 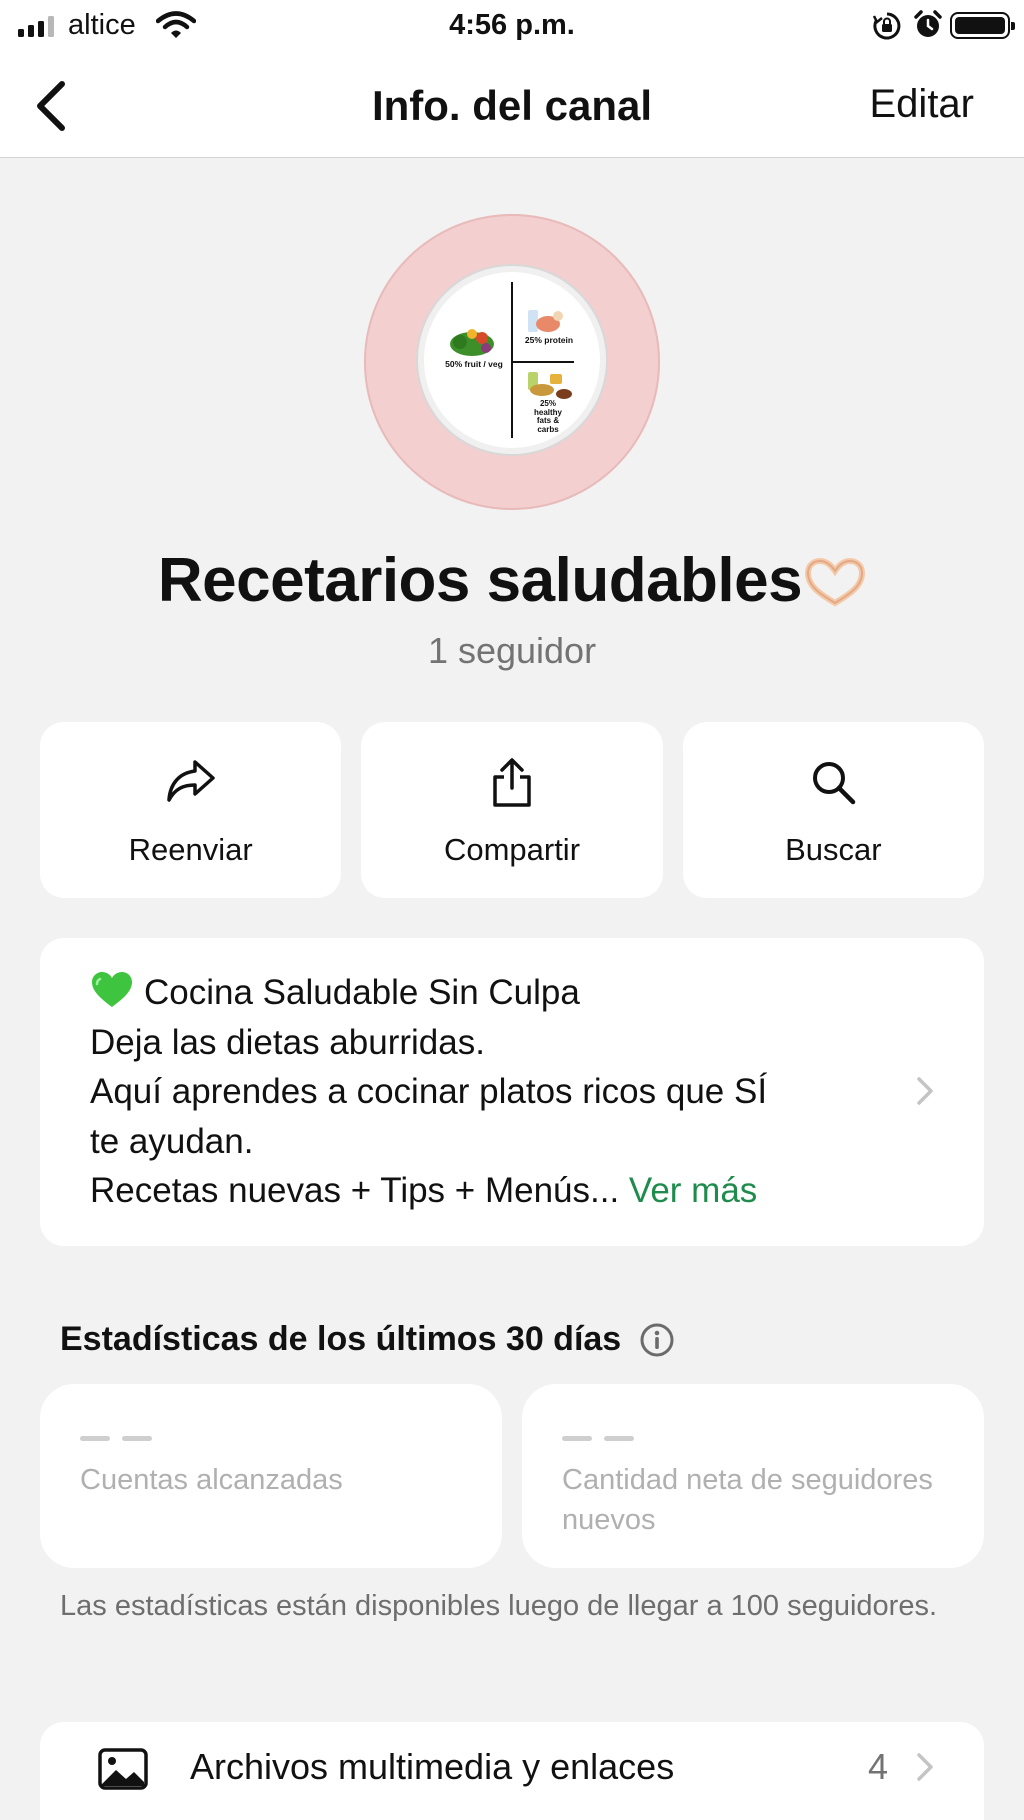 I want to click on stats-section-title: Estadísticas de los últimos 30 días, so click(x=367, y=1339).